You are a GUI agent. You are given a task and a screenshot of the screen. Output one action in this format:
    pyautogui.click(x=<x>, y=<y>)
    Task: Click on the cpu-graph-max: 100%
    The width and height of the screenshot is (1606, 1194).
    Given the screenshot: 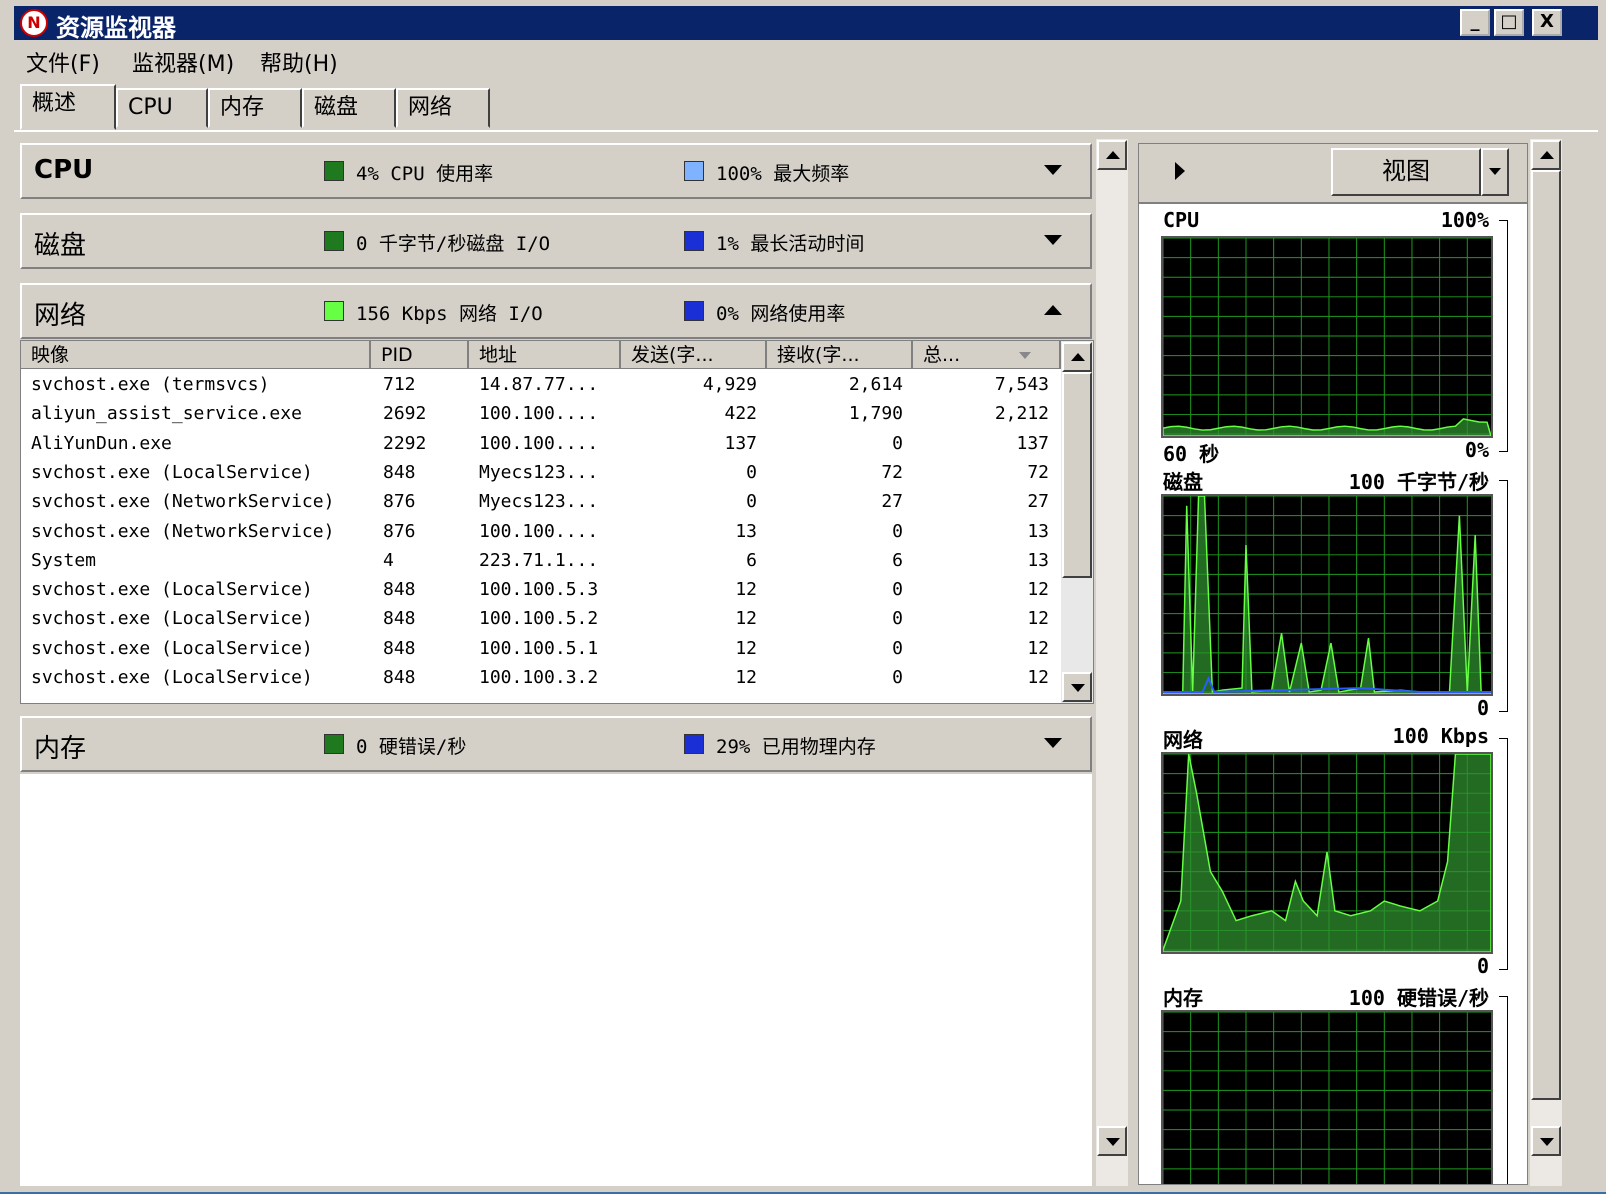 What is the action you would take?
    pyautogui.click(x=1464, y=220)
    